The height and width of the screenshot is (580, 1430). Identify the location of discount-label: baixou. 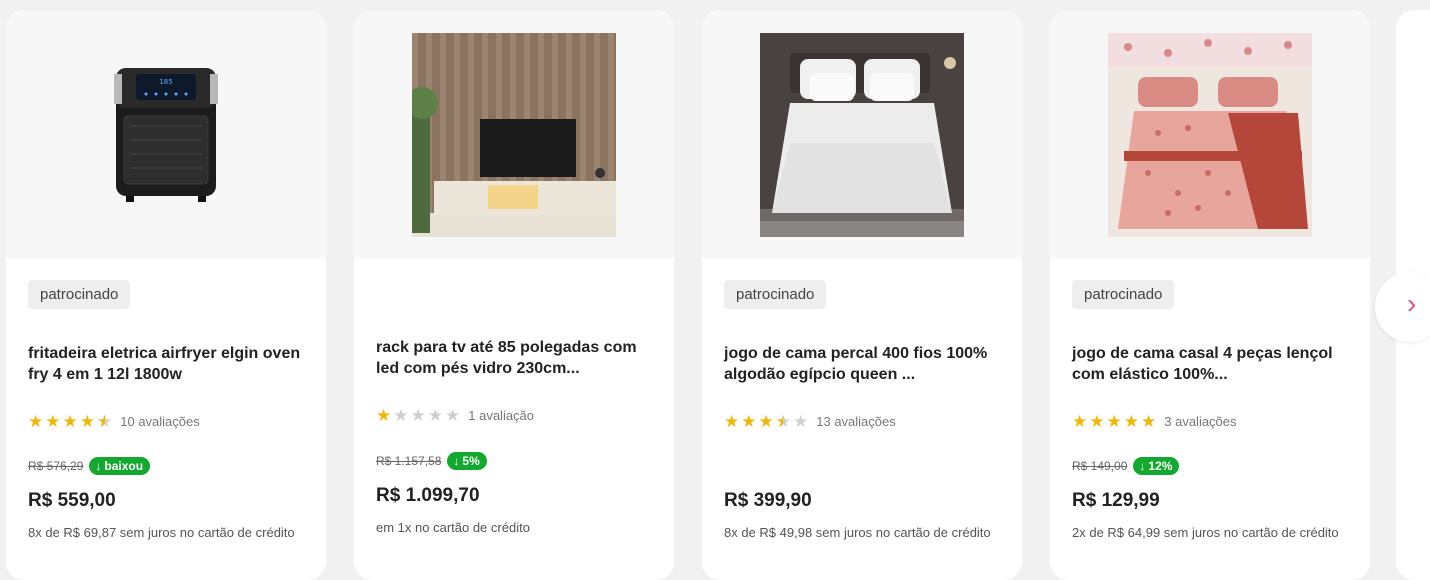
(124, 466).